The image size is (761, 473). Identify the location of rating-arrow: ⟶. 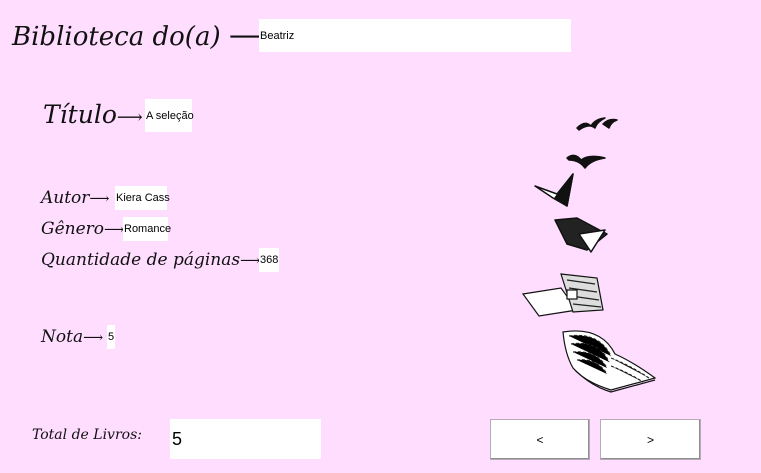
(93, 338).